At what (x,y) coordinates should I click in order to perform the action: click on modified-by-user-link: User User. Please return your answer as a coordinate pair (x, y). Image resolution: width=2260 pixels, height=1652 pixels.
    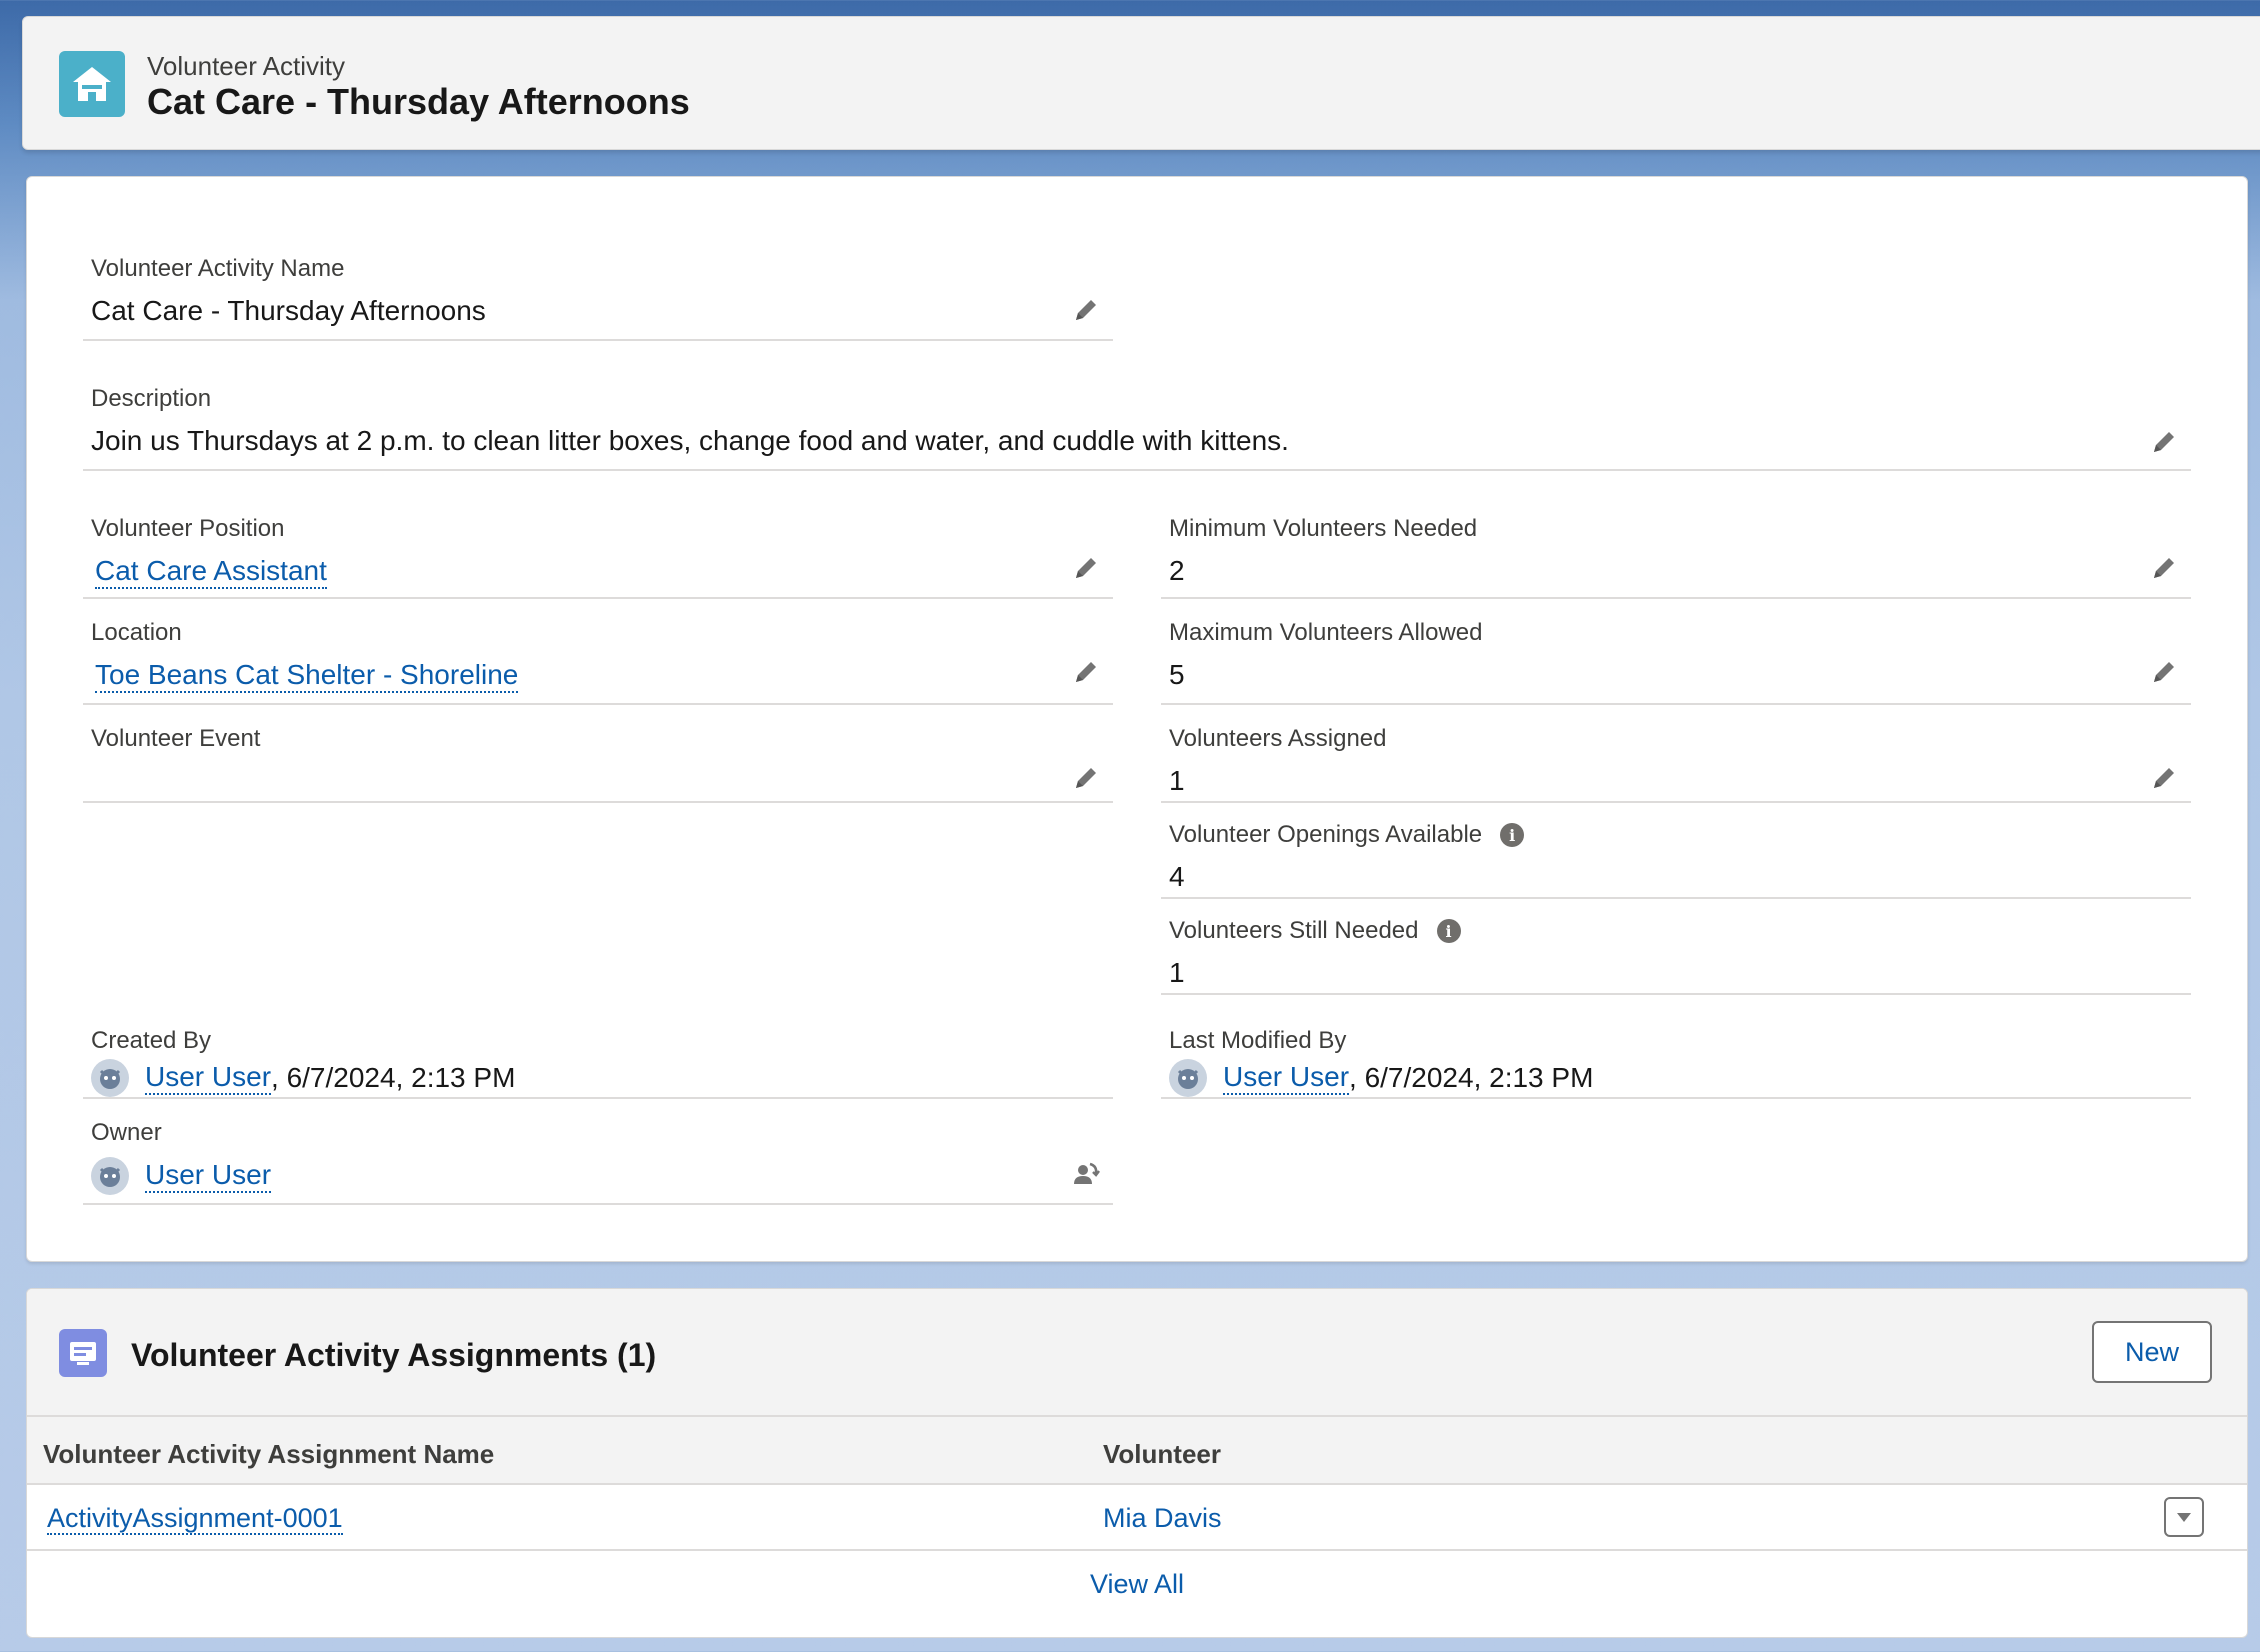
    Looking at the image, I should click on (1286, 1078).